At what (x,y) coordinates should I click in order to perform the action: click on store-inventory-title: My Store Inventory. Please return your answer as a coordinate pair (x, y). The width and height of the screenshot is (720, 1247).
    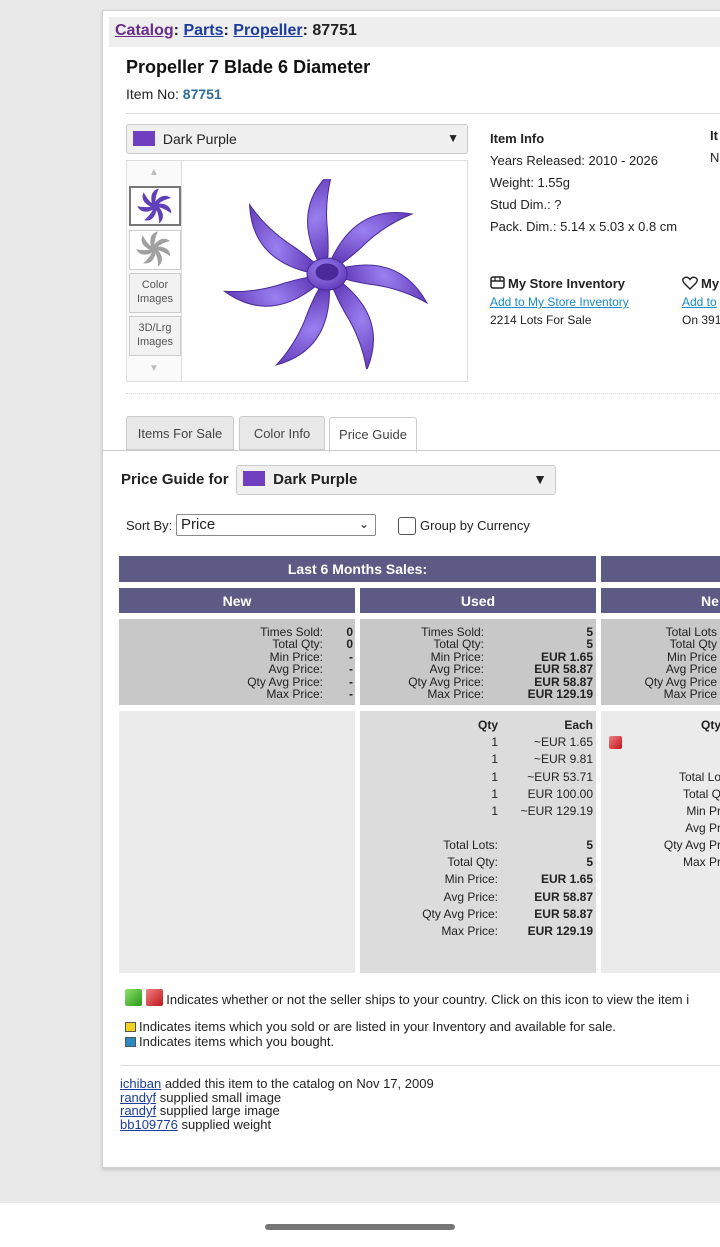
    Looking at the image, I should click on (567, 283).